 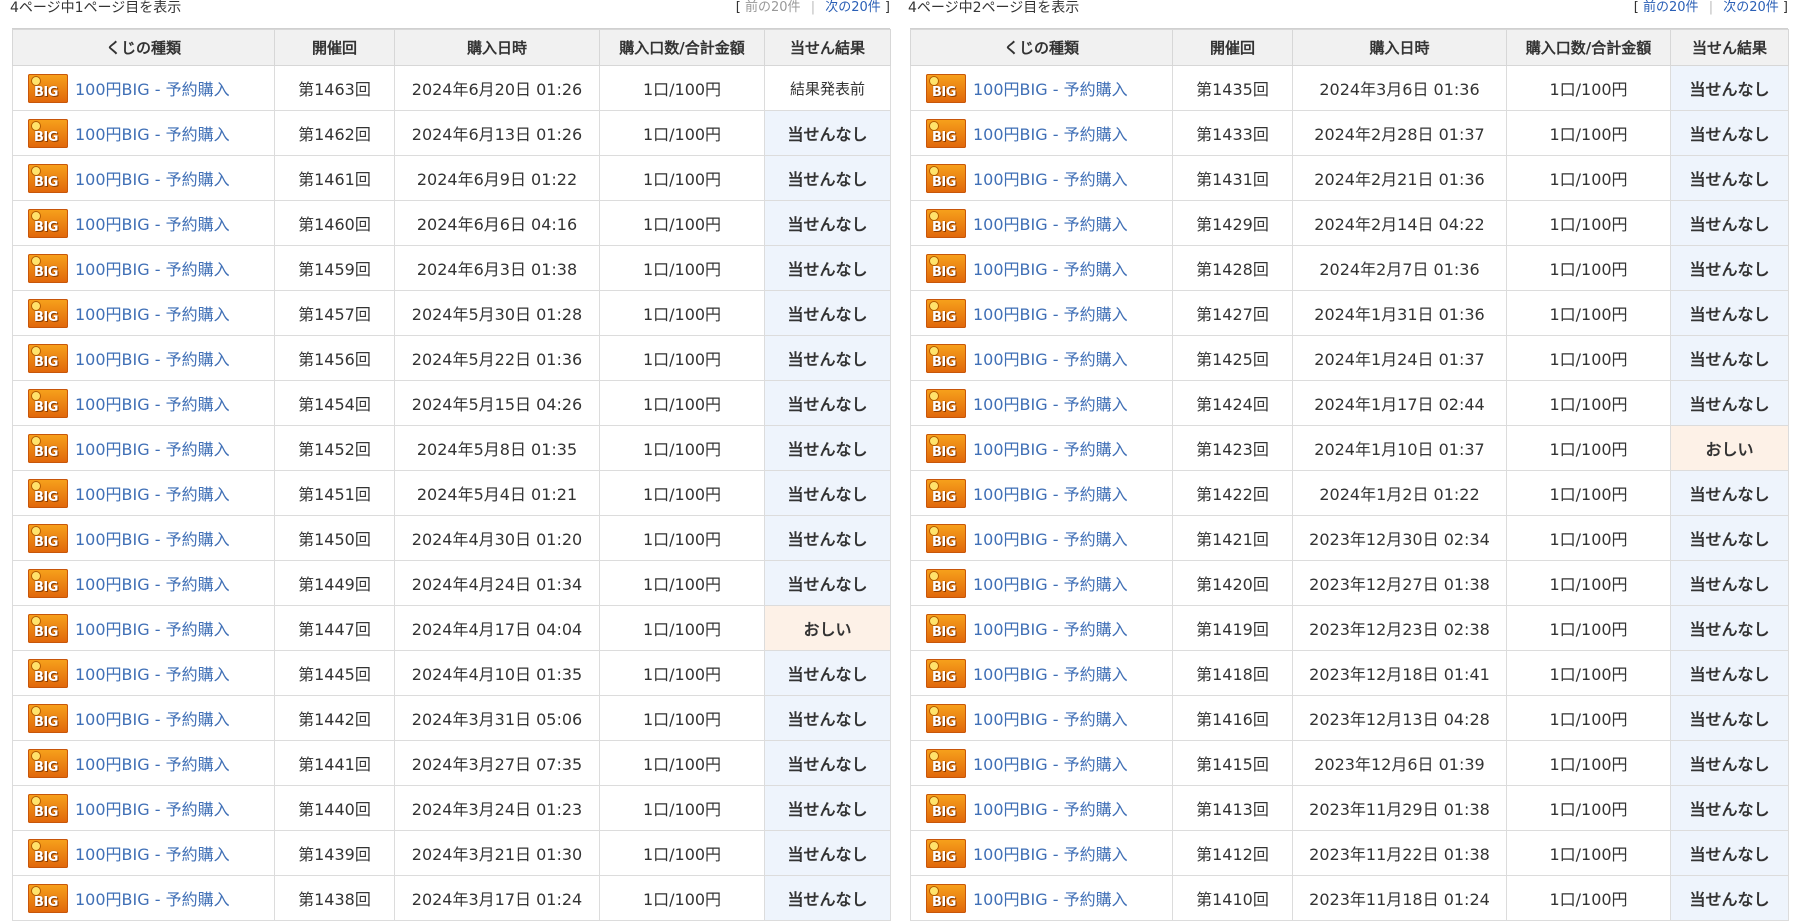 What do you see at coordinates (1399, 268) in the screenshot?
I see `purchase-date-cell: 2024年2月7日 01:36` at bounding box center [1399, 268].